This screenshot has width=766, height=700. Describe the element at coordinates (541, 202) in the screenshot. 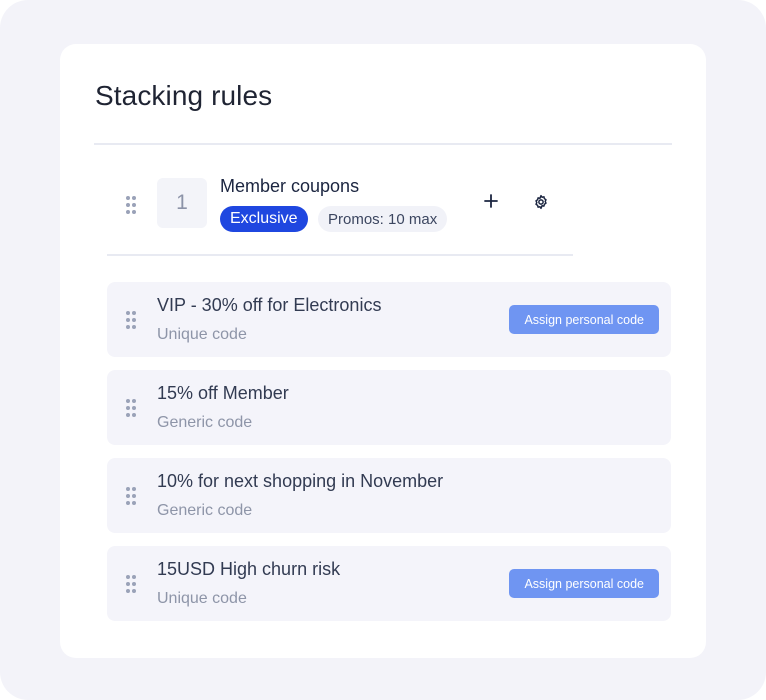

I see `gear-icon` at that location.